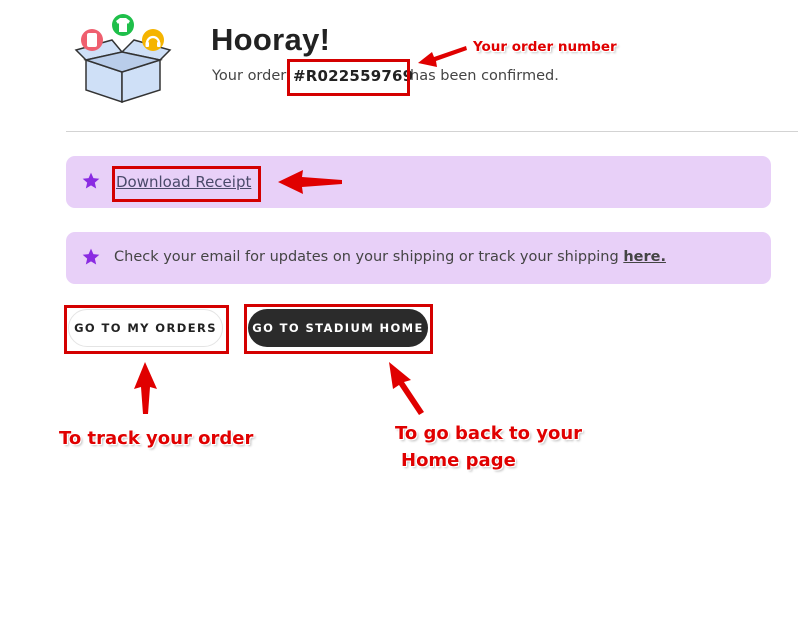  What do you see at coordinates (489, 433) in the screenshot?
I see `annotation-home-line1: To go back to your` at bounding box center [489, 433].